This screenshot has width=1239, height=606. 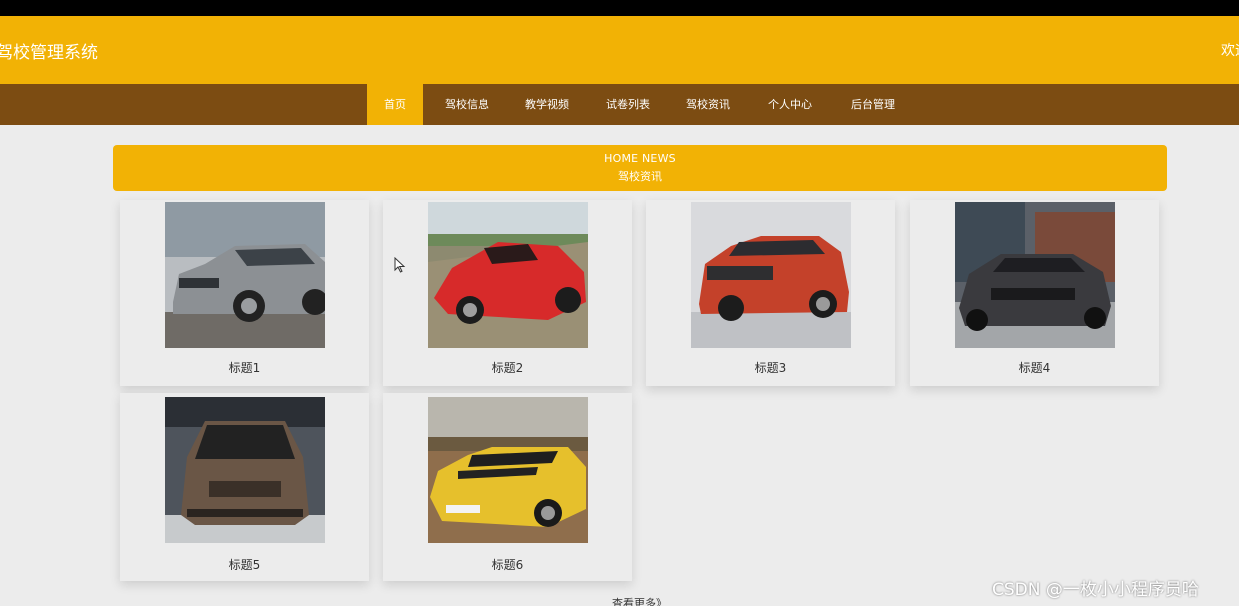 I want to click on news-image-yellow-camaro, so click(x=508, y=470).